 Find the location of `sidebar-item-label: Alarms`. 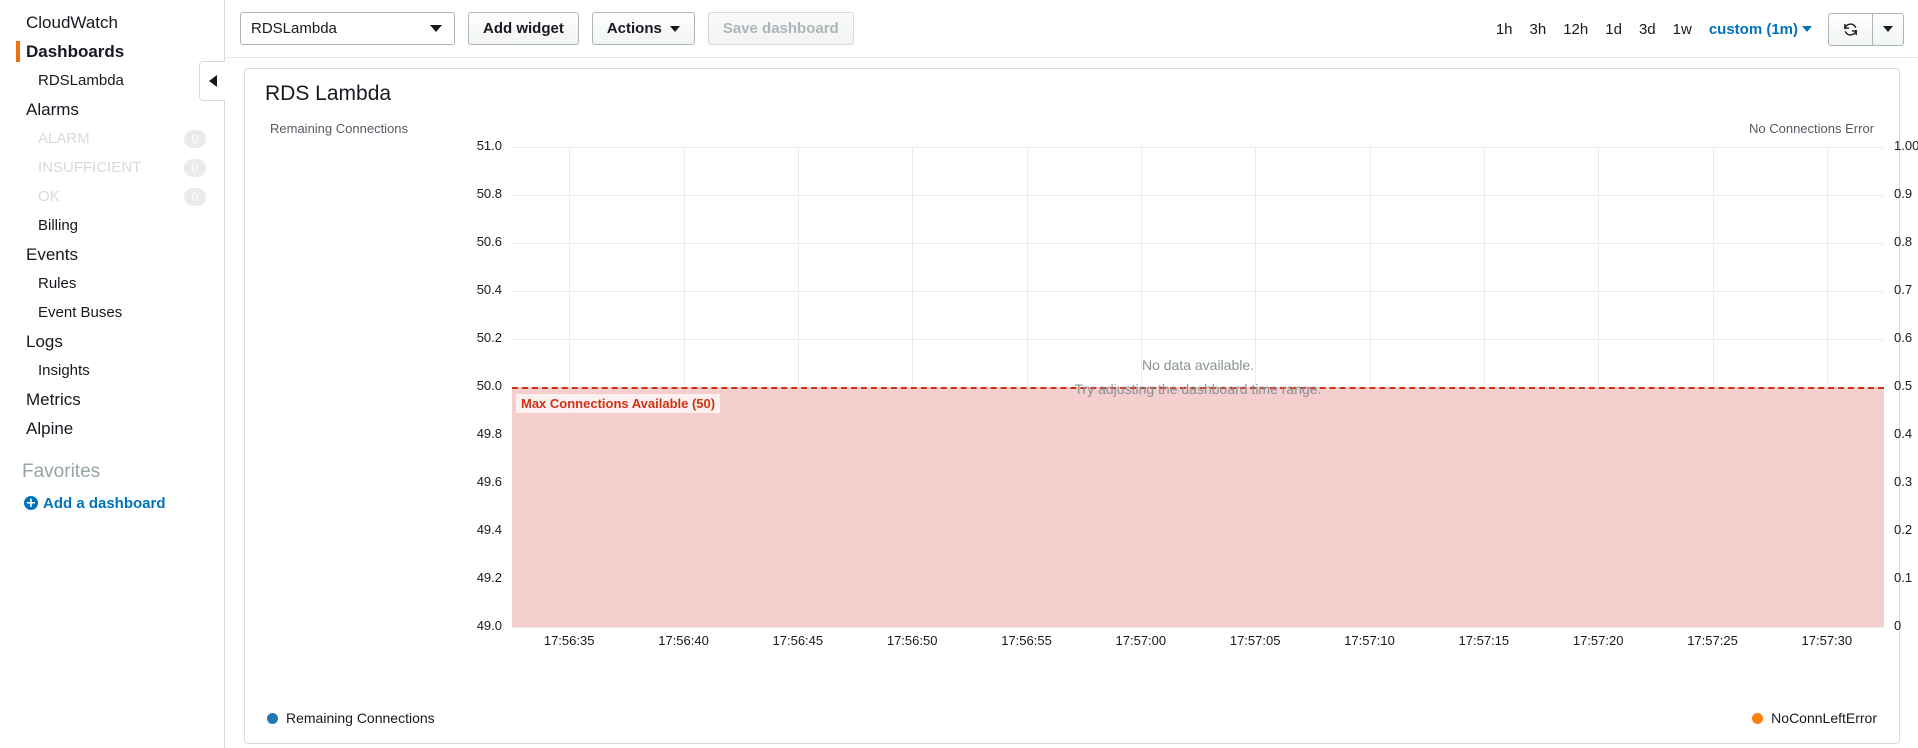

sidebar-item-label: Alarms is located at coordinates (52, 109).